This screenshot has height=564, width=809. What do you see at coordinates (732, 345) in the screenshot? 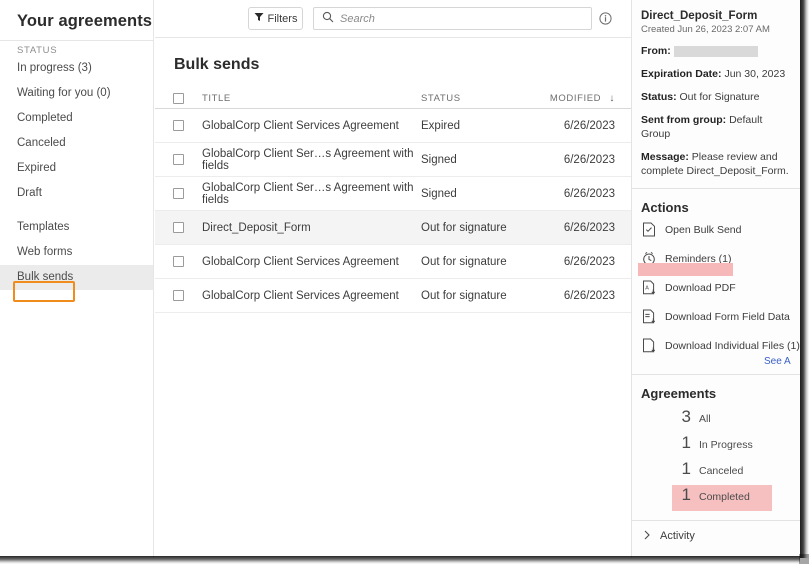
I see `action-label: Download Individual Files (1)` at bounding box center [732, 345].